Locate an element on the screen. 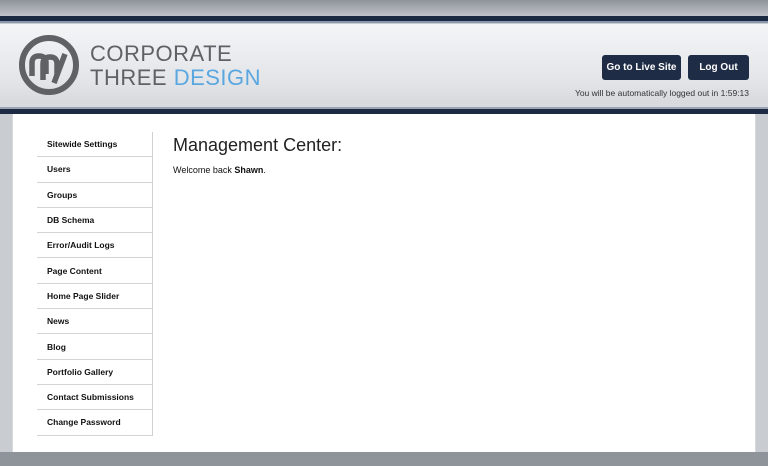  corporate-three-design-logo-icon is located at coordinates (49, 65).